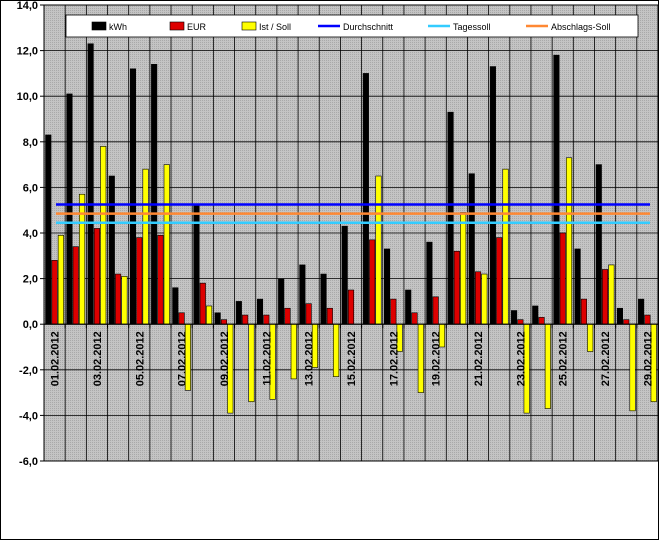  What do you see at coordinates (98, 358) in the screenshot?
I see `x-tick-label: 03.02.2012` at bounding box center [98, 358].